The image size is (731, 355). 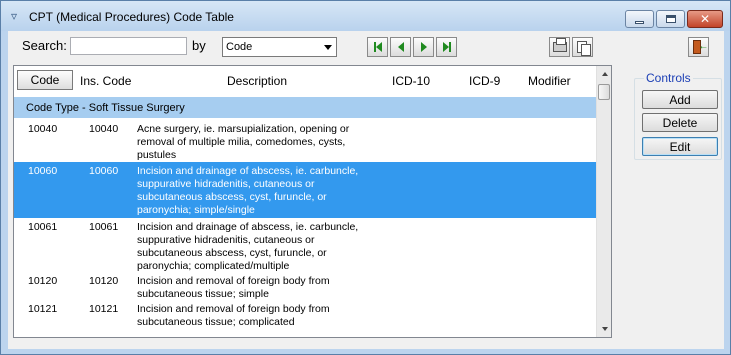 I want to click on next-record-button, so click(x=423, y=47).